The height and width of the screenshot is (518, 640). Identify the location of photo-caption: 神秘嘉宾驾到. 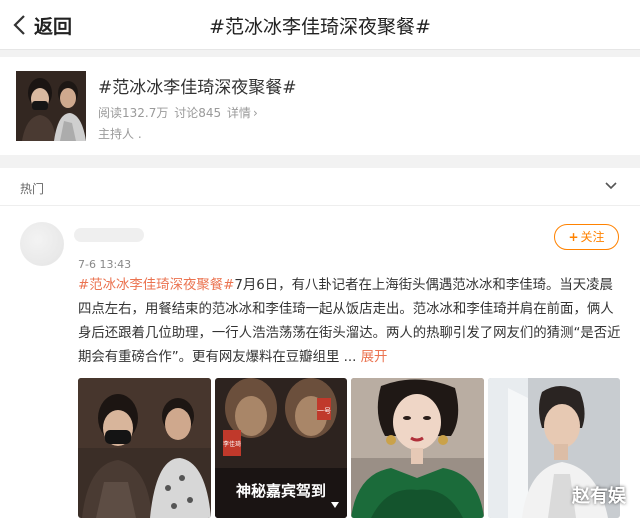
(280, 491).